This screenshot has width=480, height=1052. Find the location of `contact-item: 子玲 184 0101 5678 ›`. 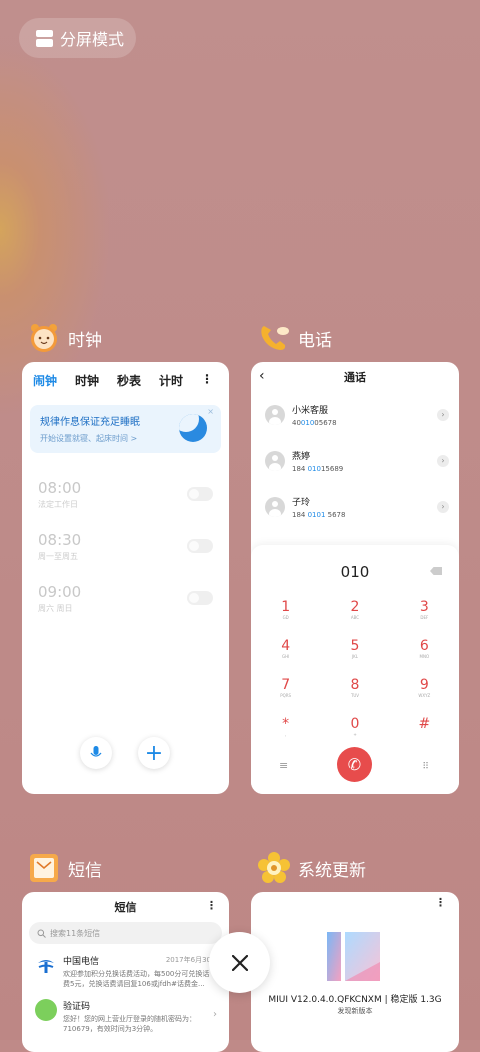

contact-item: 子玲 184 0101 5678 › is located at coordinates (355, 507).